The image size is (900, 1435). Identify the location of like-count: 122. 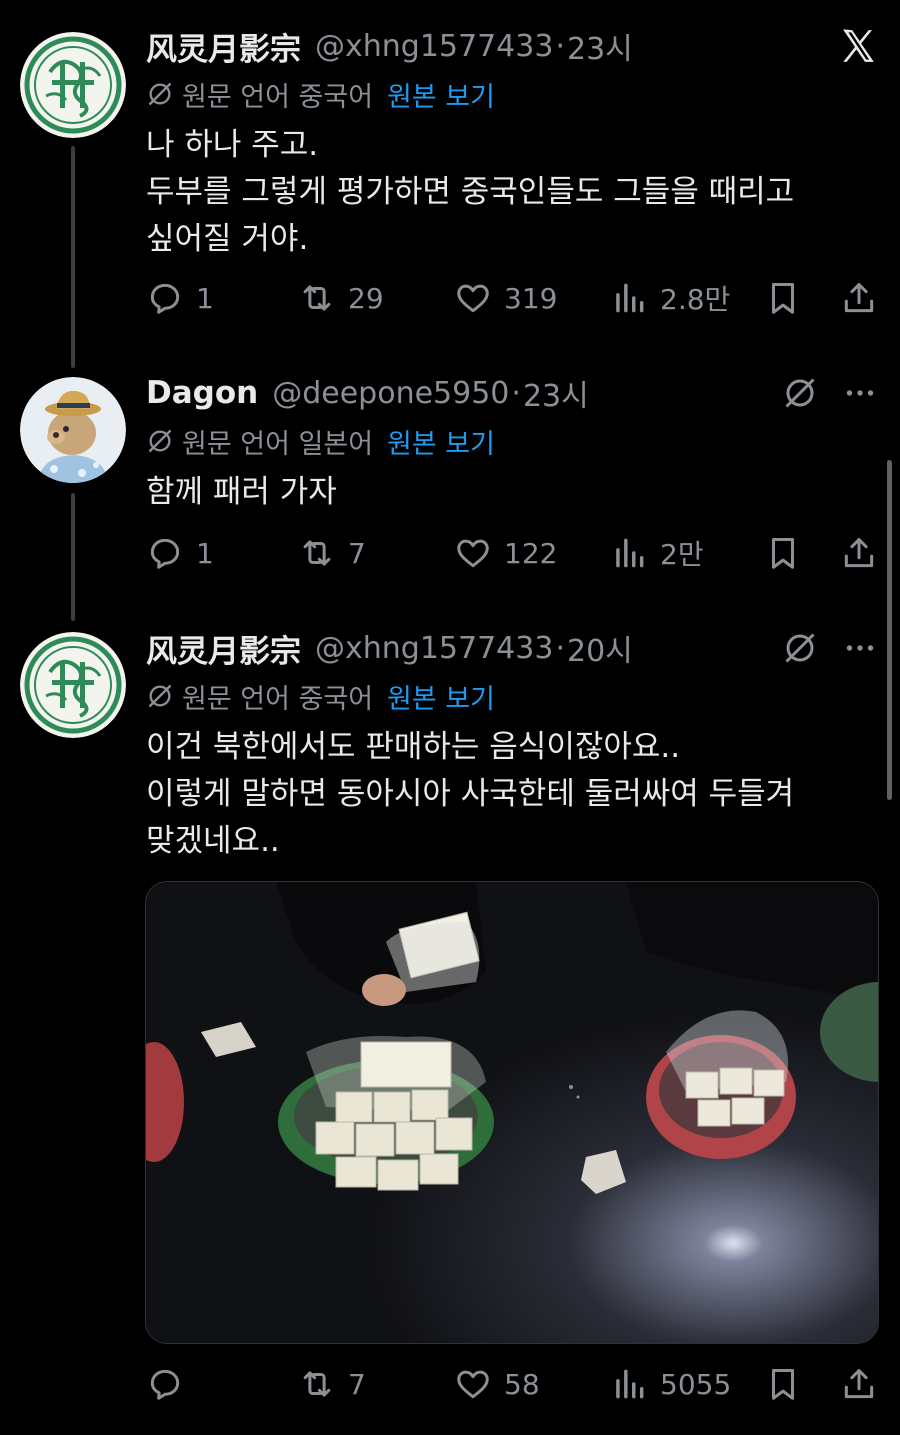
(531, 553).